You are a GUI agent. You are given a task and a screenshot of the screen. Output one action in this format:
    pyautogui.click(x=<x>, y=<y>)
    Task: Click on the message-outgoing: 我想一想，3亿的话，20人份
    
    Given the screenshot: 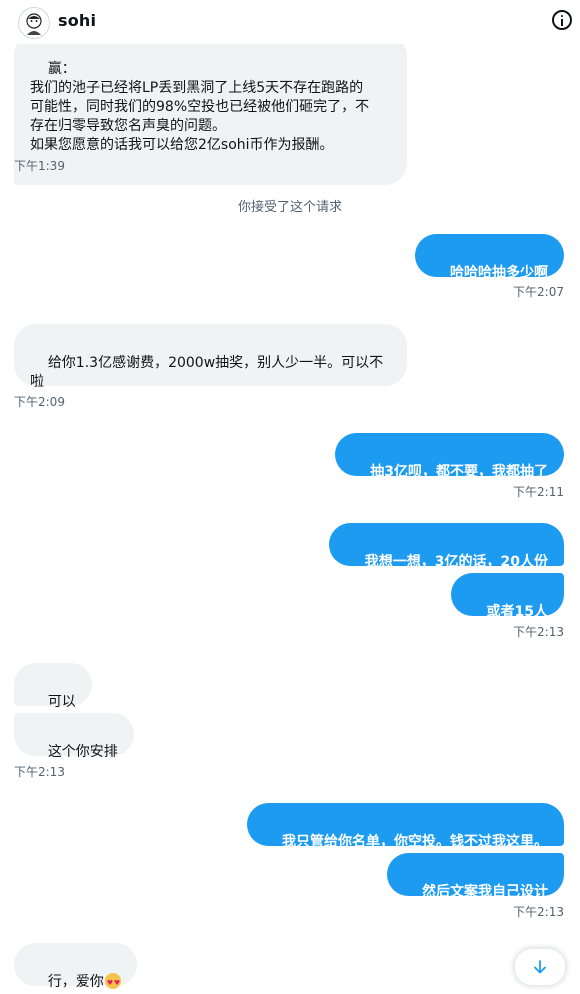 What is the action you would take?
    pyautogui.click(x=446, y=546)
    